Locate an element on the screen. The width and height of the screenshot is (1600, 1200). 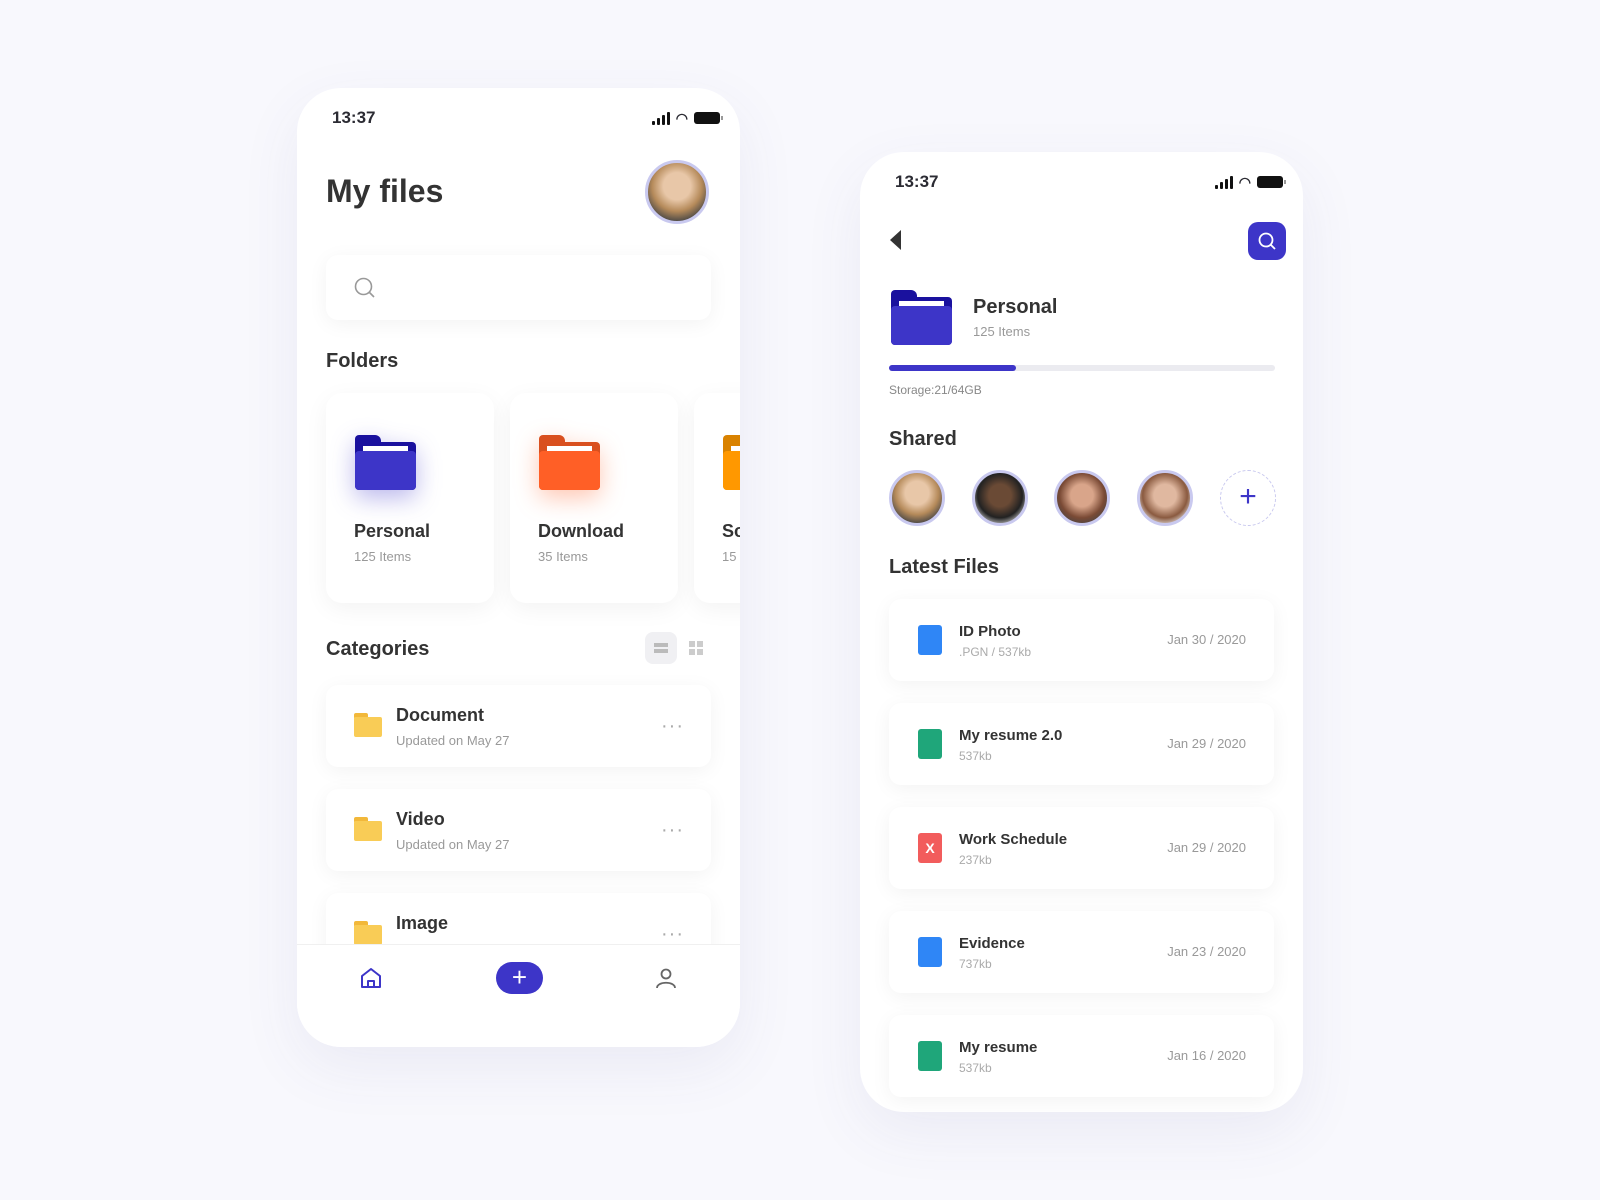
folder-card-partial: Sc 15 is located at coordinates (717, 498).